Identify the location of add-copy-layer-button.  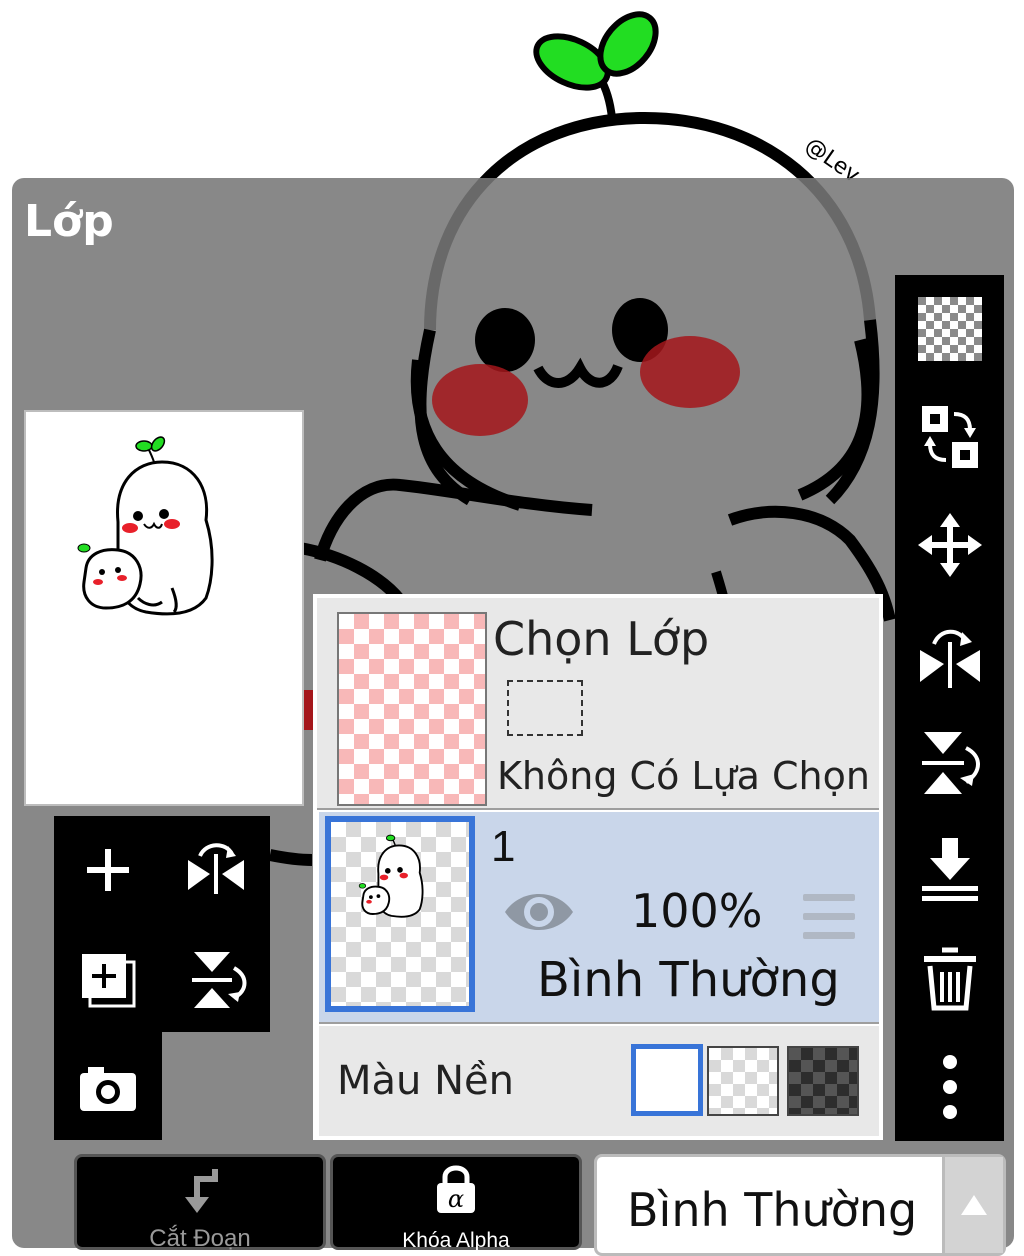
(108, 980).